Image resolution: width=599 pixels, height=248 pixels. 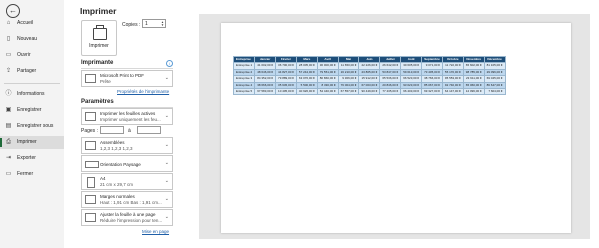 I want to click on orientation-select: Orientation Paysage ⌄, so click(x=127, y=163).